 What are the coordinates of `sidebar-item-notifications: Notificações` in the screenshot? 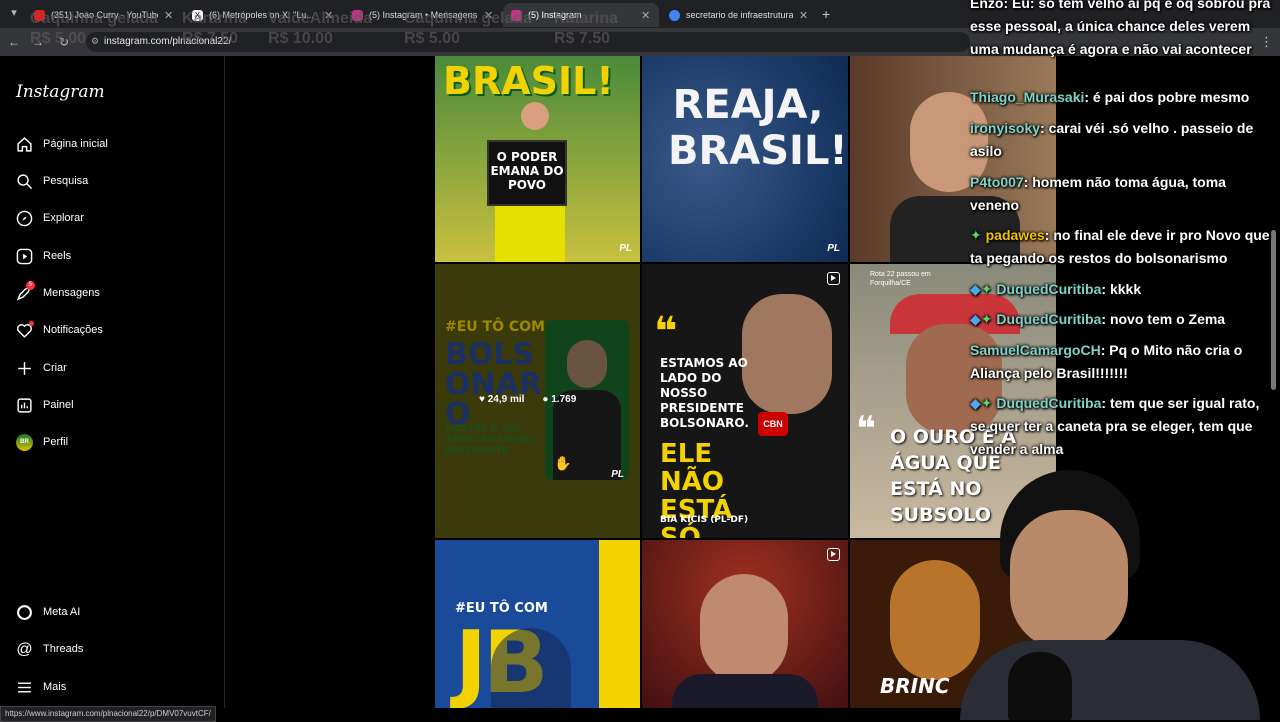 It's located at (59, 330).